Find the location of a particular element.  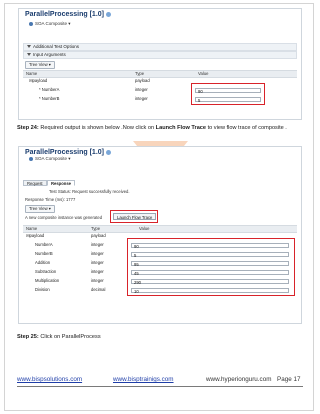

row-name: Multiplication is located at coordinates (47, 280).